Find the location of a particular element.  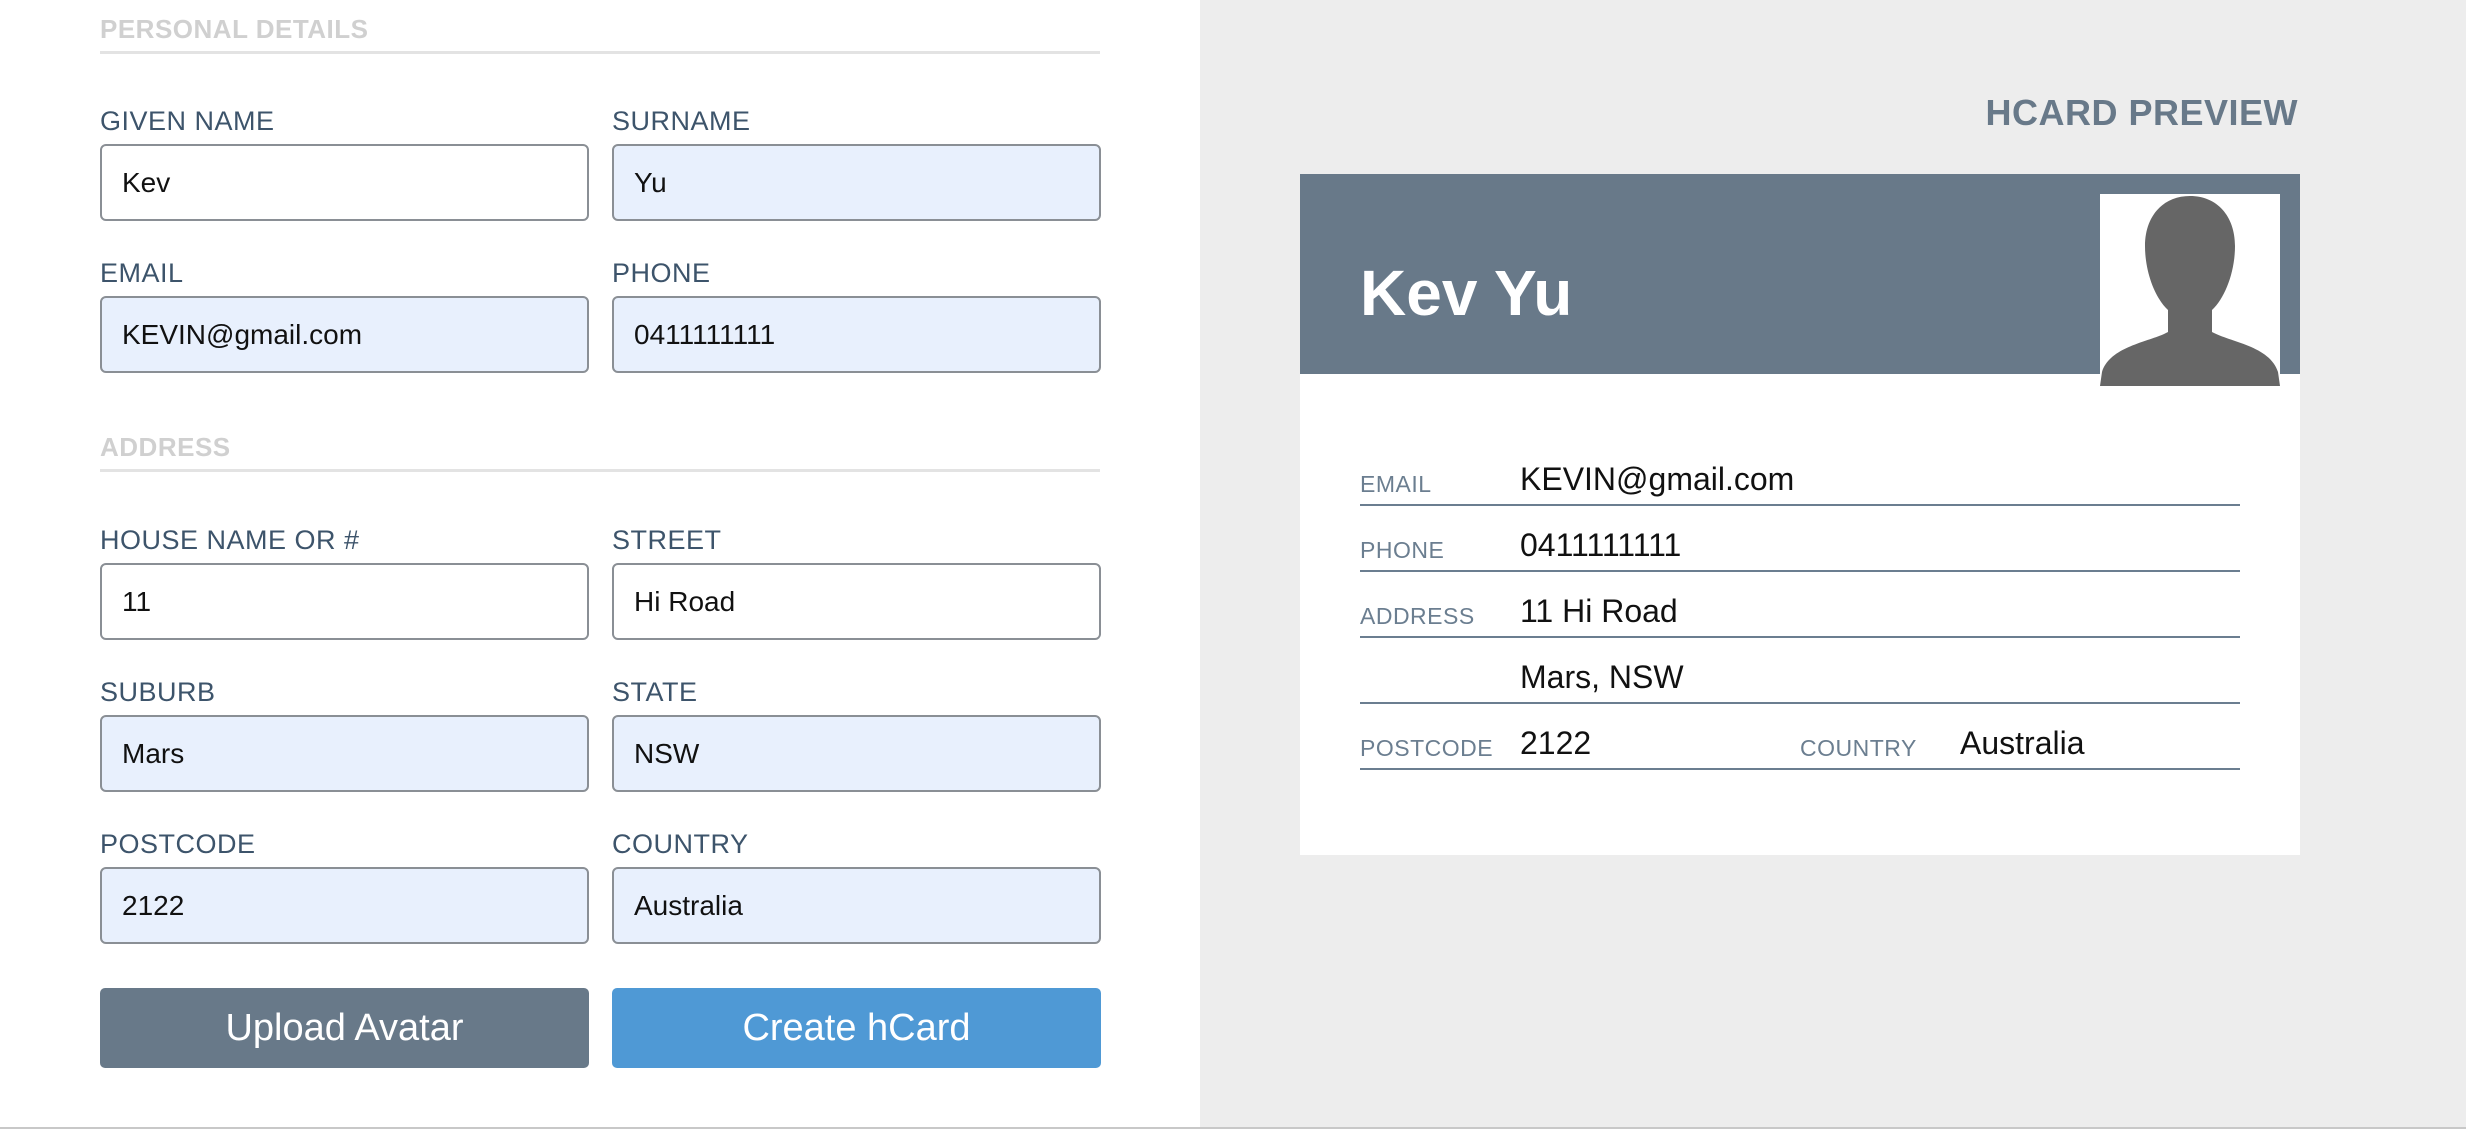

phone-field: PHONE is located at coordinates (856, 314).